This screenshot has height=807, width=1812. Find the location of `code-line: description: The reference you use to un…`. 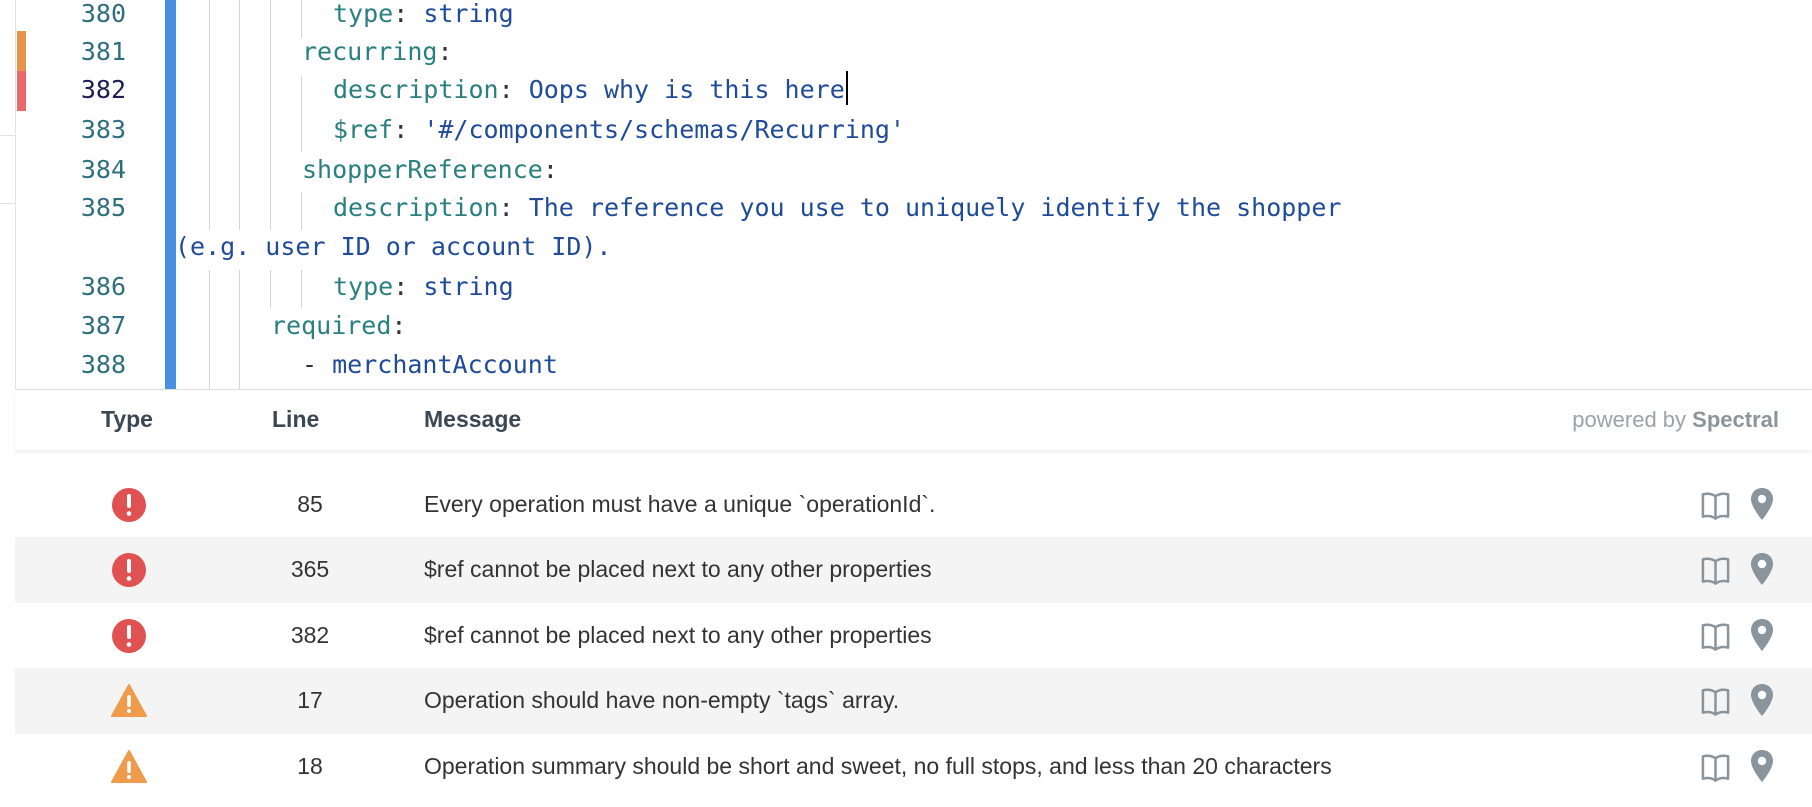

code-line: description: The reference you use to un… is located at coordinates (837, 208).